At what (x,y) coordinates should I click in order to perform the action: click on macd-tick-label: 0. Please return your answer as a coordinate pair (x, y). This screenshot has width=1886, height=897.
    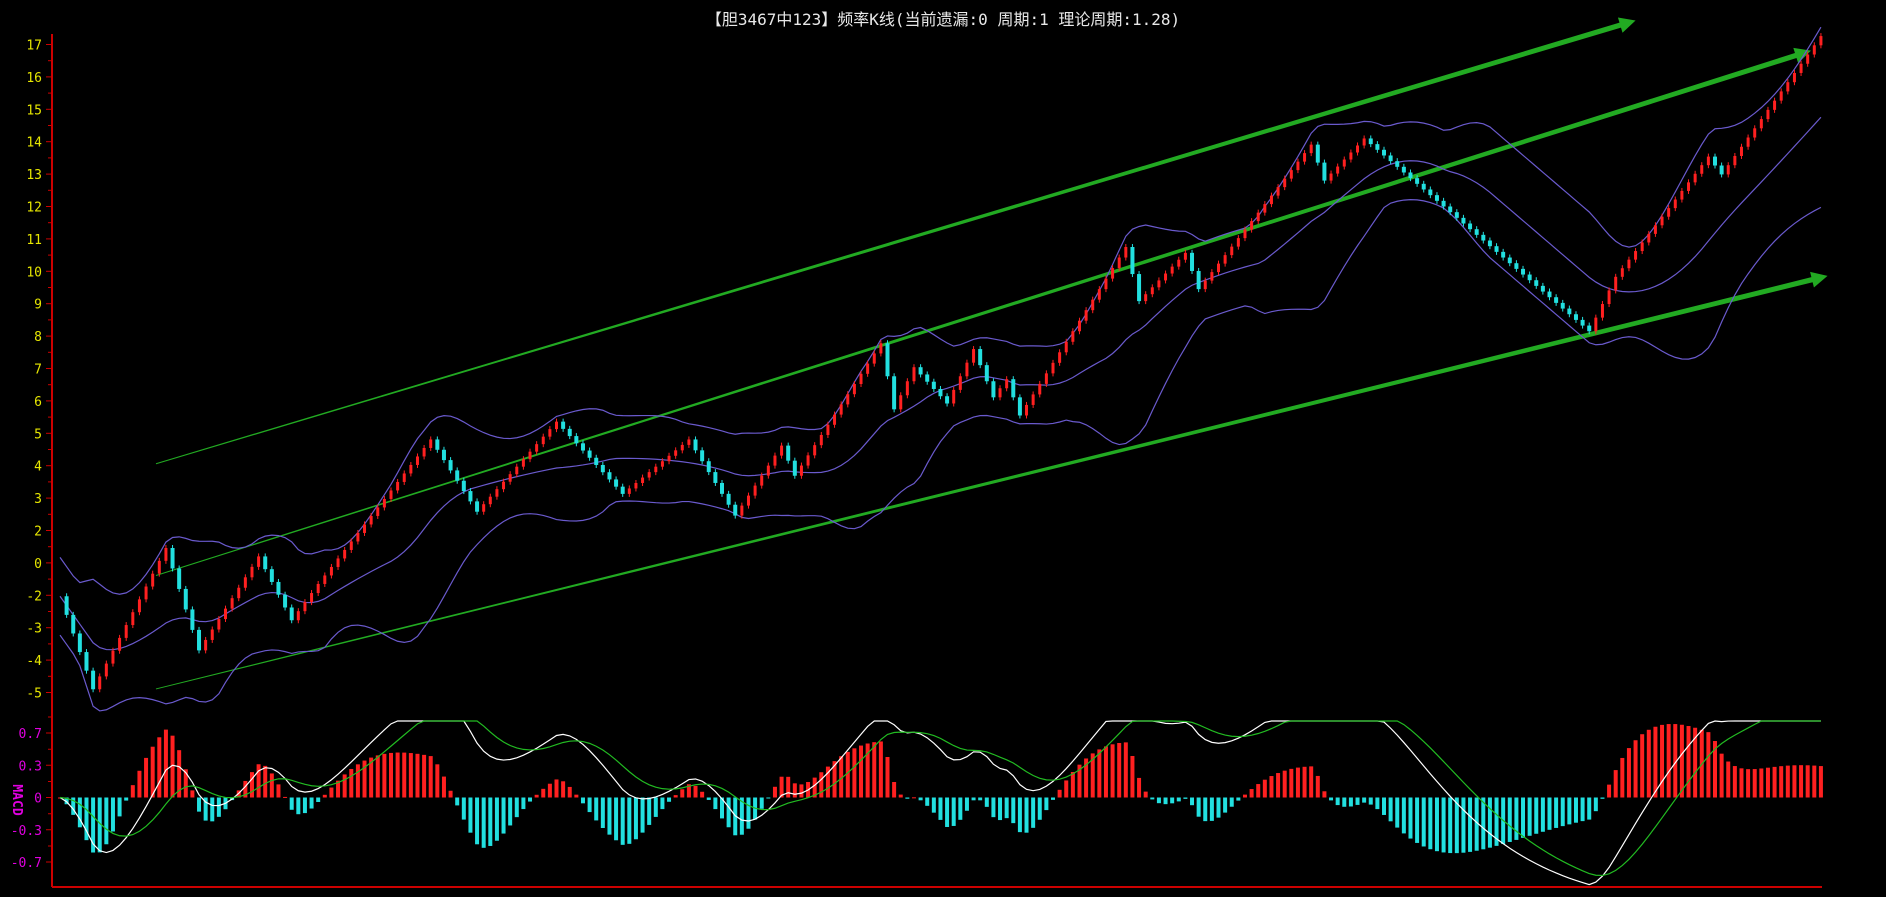
    Looking at the image, I should click on (38, 799).